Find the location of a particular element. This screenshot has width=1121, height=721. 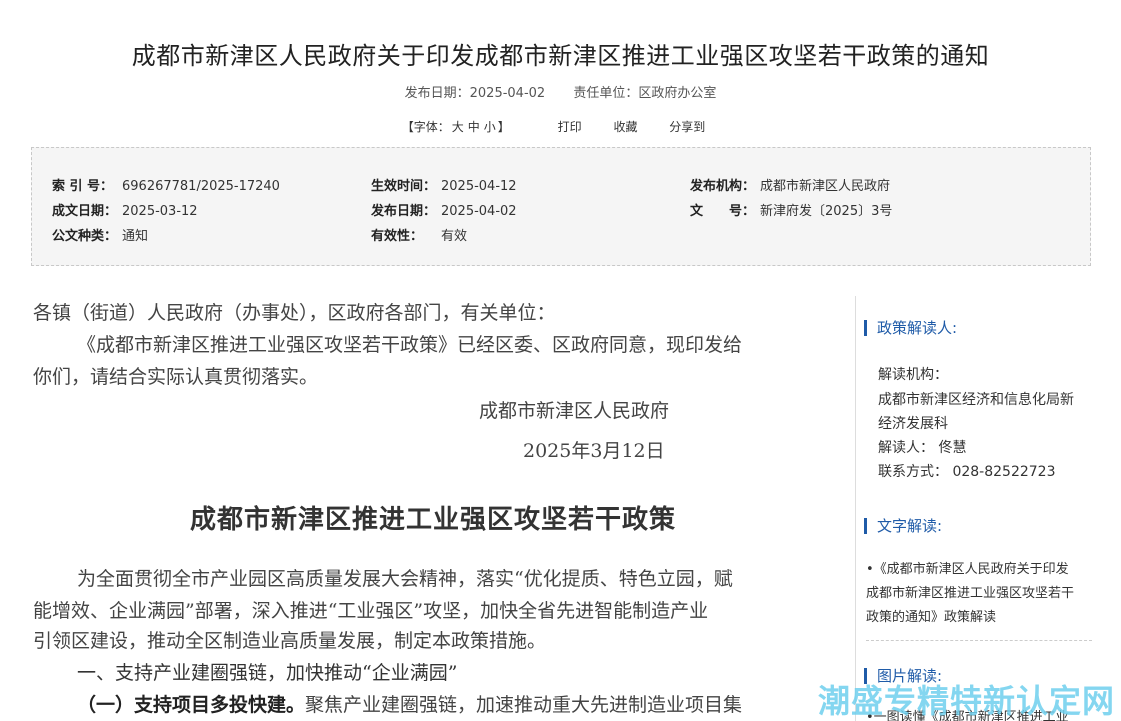

dashed-separator is located at coordinates (979, 640).